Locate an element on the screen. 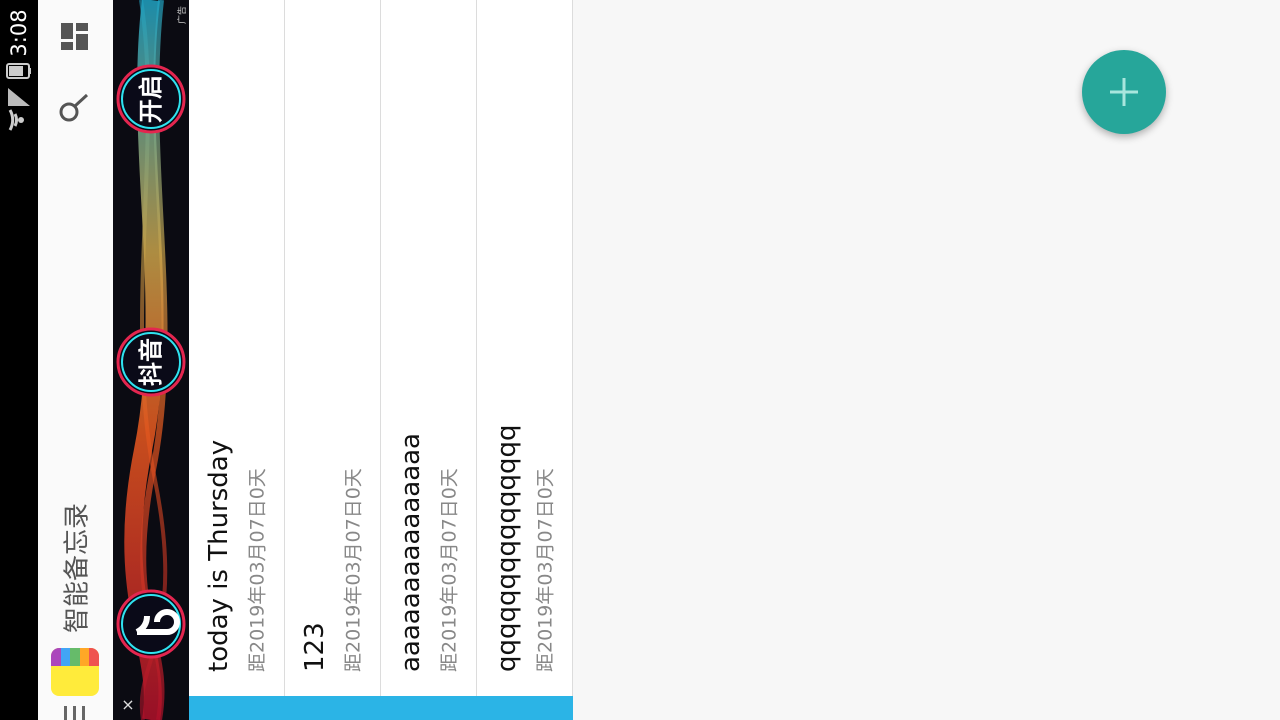 This screenshot has height=720, width=1280. app-logo is located at coordinates (75, 672).